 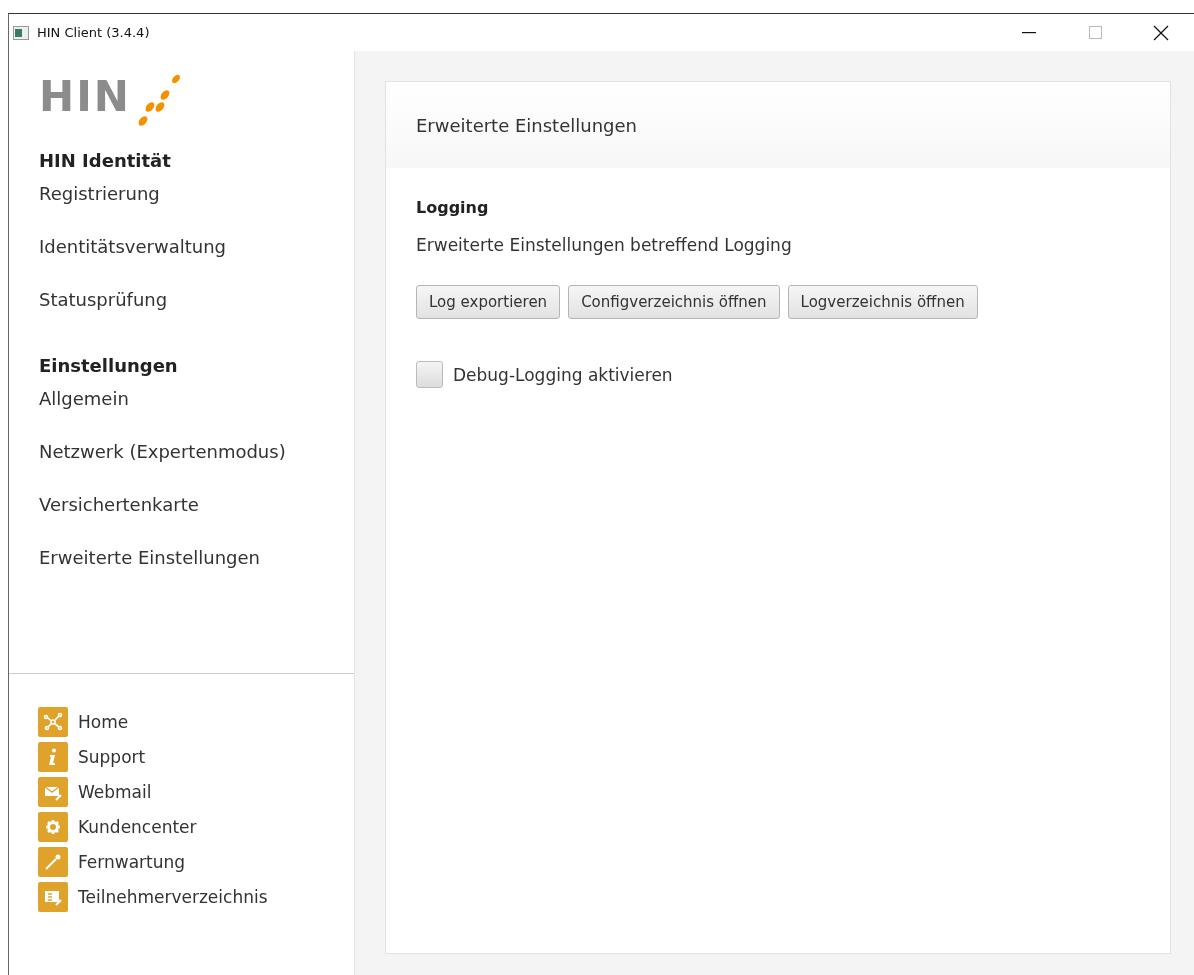 What do you see at coordinates (429, 374) in the screenshot?
I see `checkbox` at bounding box center [429, 374].